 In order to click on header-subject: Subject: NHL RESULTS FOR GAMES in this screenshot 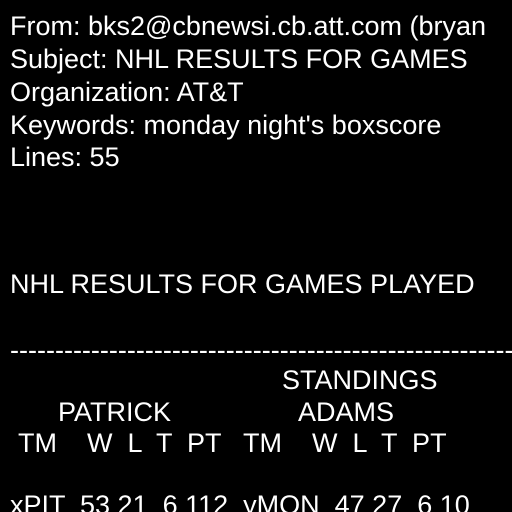, I will do `click(239, 59)`.